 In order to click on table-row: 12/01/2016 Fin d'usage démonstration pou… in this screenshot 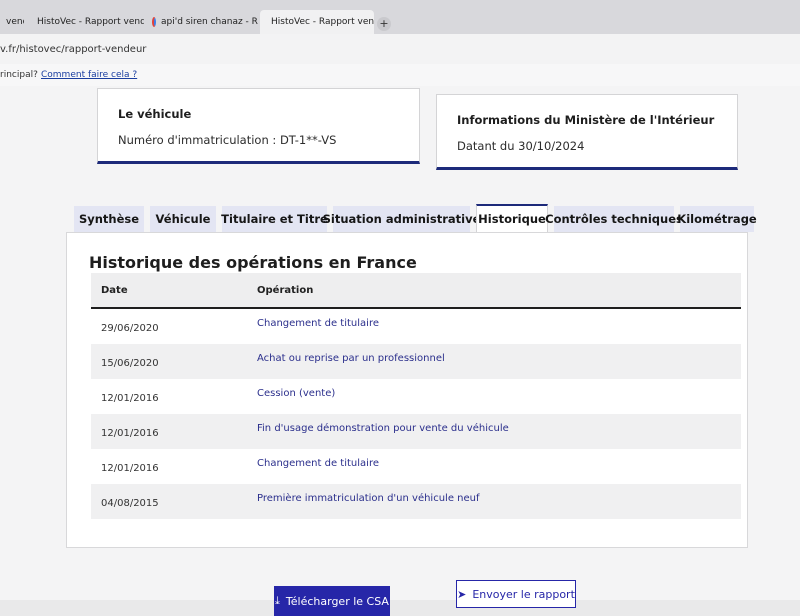, I will do `click(416, 431)`.